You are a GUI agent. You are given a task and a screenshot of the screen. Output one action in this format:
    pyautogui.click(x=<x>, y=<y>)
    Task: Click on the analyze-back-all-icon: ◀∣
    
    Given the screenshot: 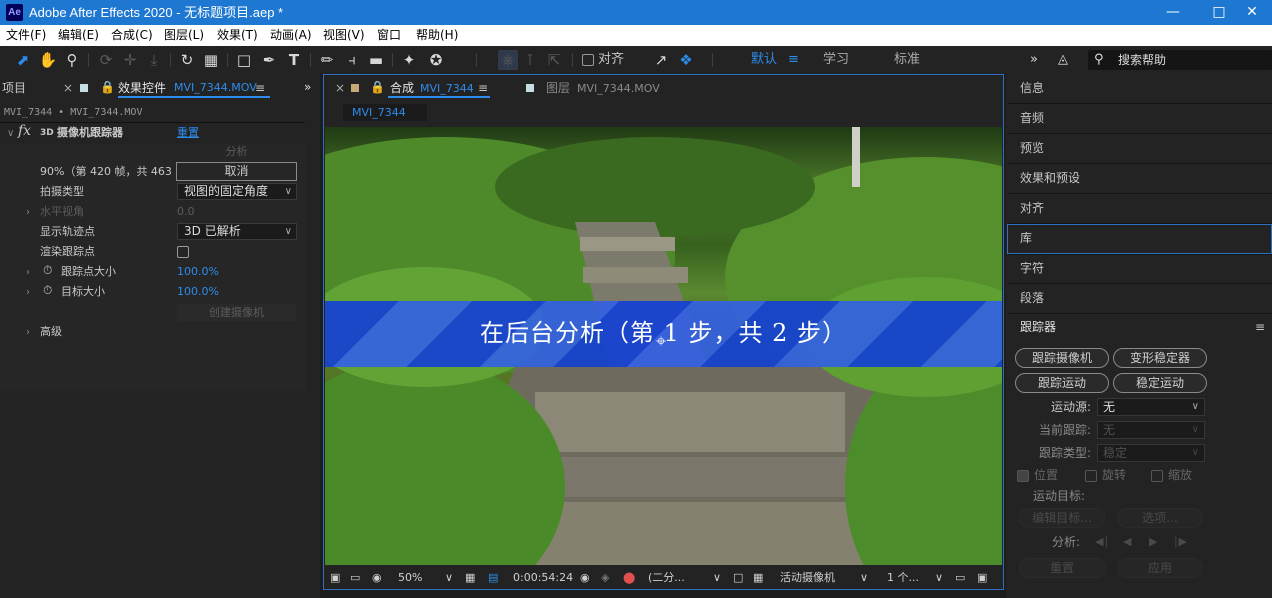 What is the action you would take?
    pyautogui.click(x=1102, y=542)
    